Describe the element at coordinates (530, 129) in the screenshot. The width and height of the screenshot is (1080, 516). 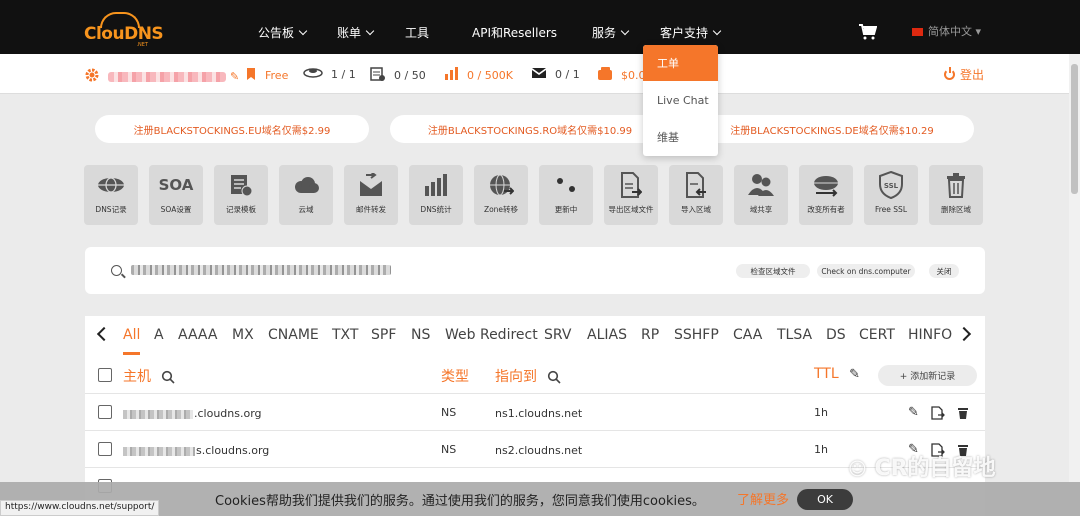
I see `promo-banner-ro: 注册BLACKSTOCKINGS.RO域名仅需$10.99` at that location.